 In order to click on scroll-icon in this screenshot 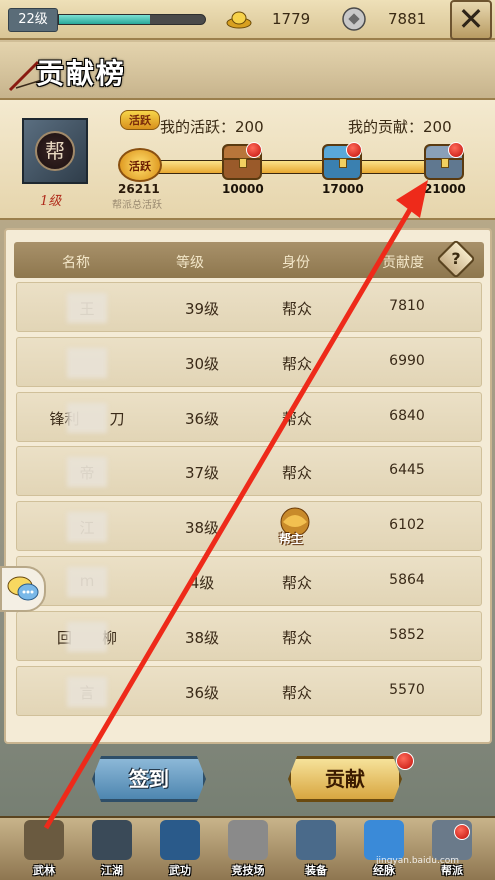, I will do `click(180, 840)`.